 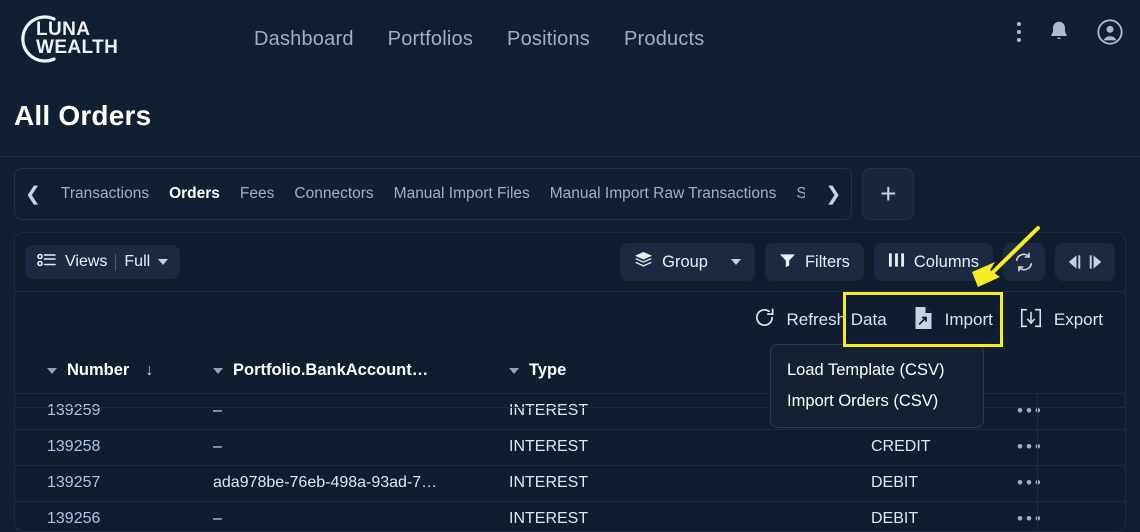 I want to click on import-button: Import, so click(x=953, y=320).